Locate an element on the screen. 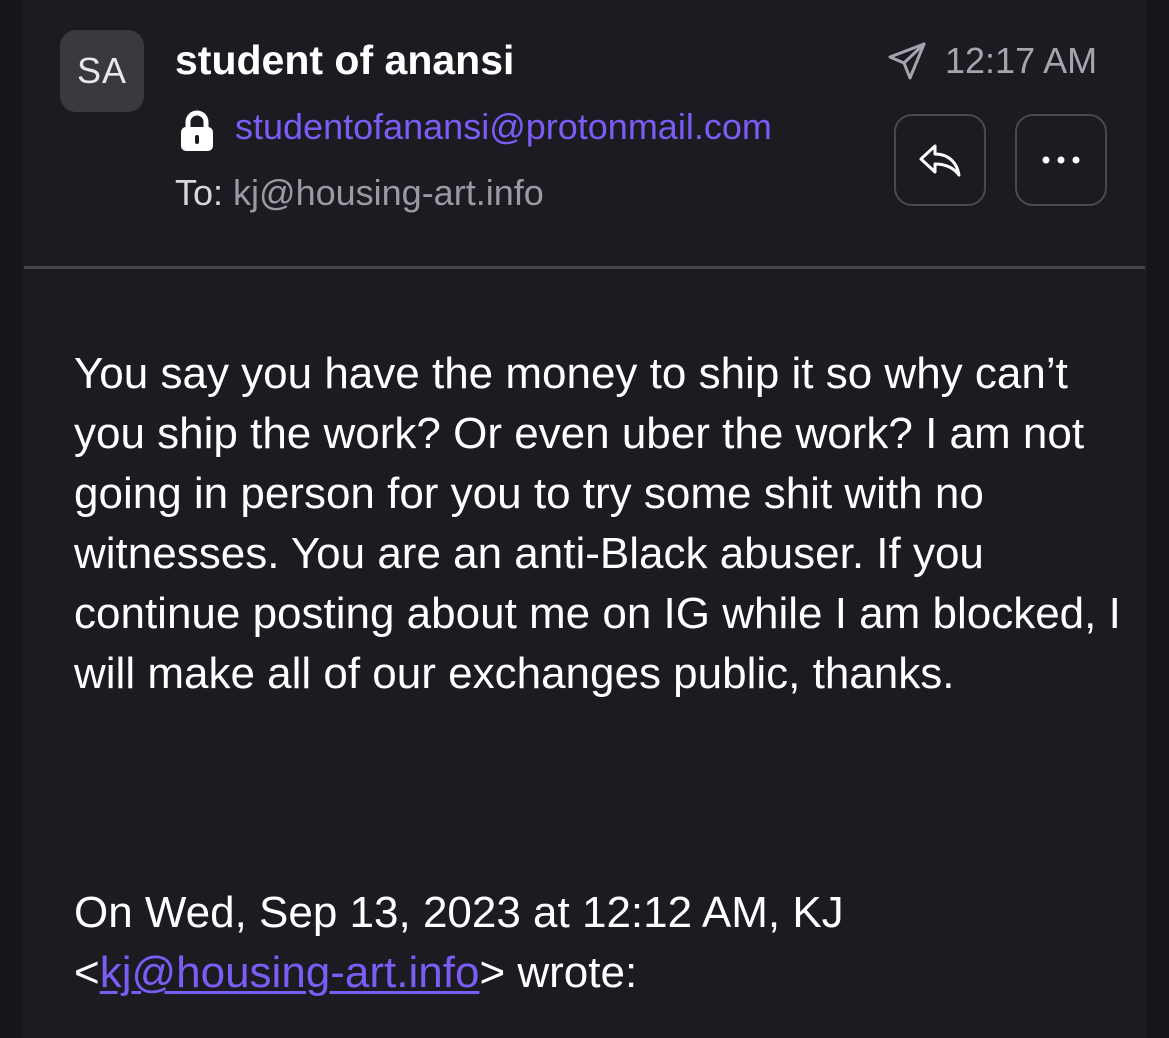 Image resolution: width=1169 pixels, height=1038 pixels. header-divider is located at coordinates (584, 267).